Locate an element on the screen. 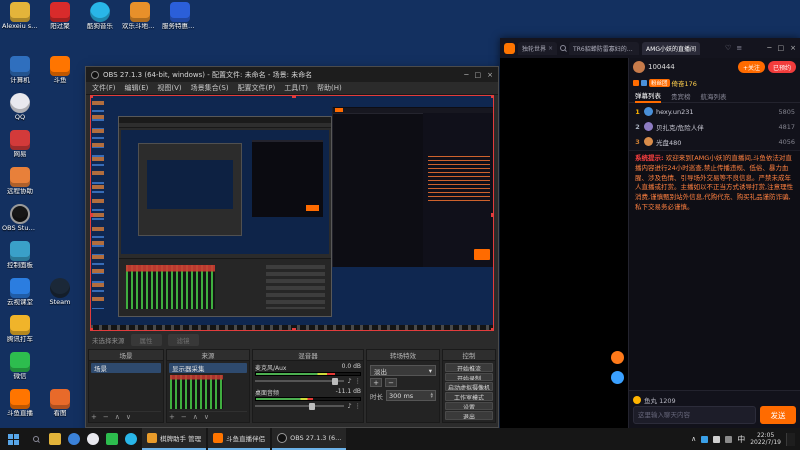 This screenshot has height=450, width=800. douyu-logo-icon is located at coordinates (509, 48).